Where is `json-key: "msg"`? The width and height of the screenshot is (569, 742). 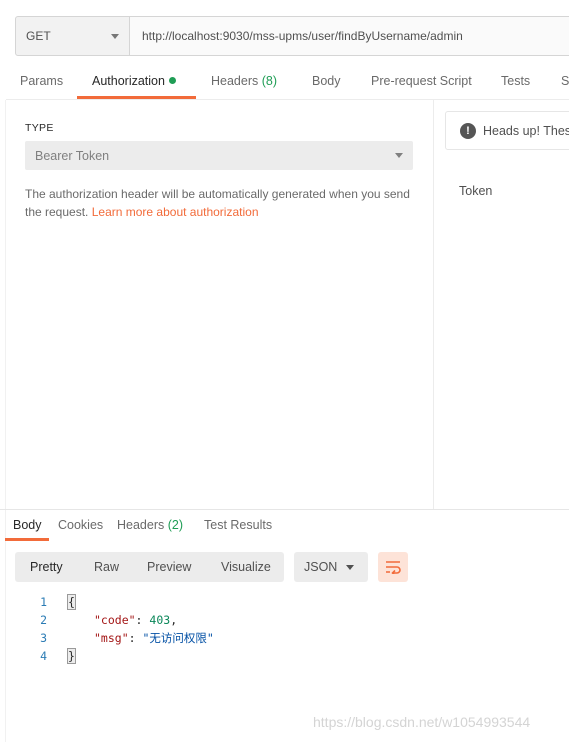 json-key: "msg" is located at coordinates (111, 638).